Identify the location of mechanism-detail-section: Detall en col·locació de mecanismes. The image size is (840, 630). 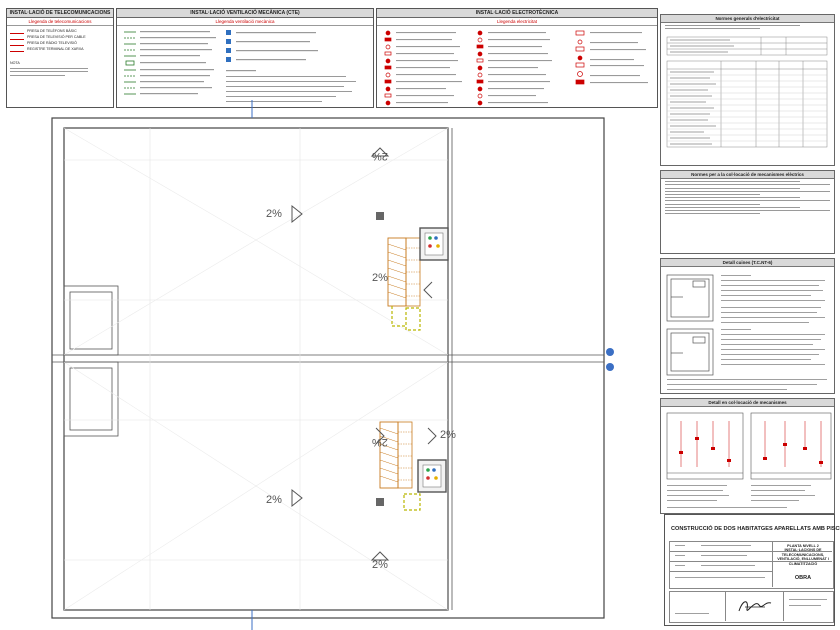
(747, 456).